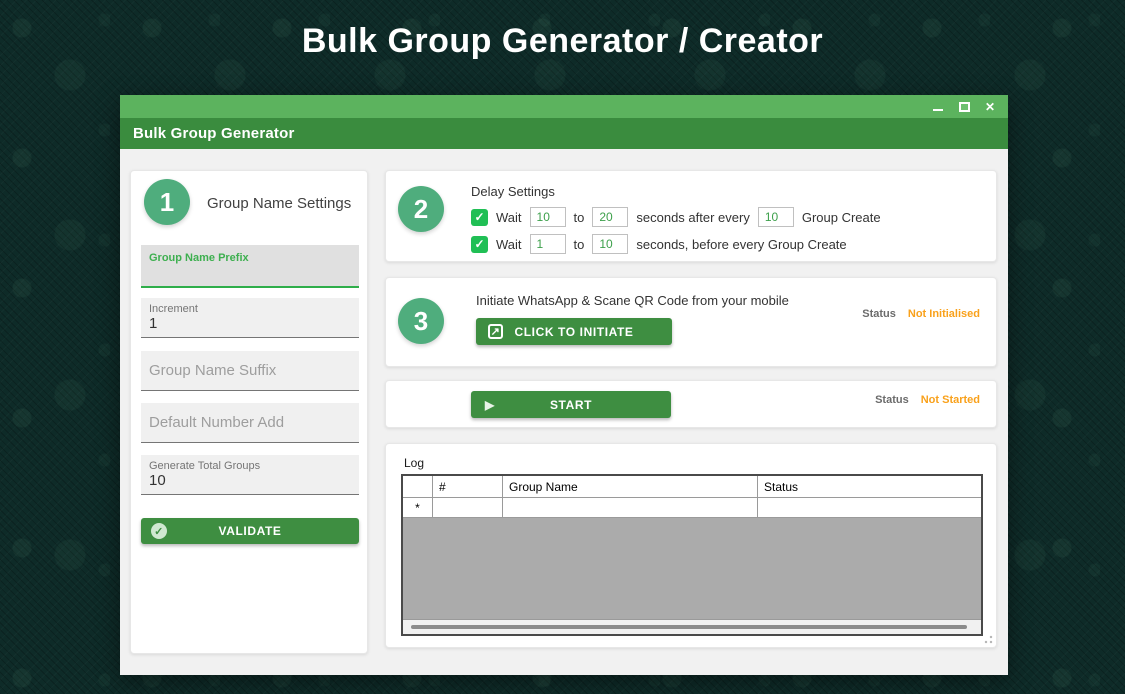  I want to click on start-status-label: Status, so click(892, 400).